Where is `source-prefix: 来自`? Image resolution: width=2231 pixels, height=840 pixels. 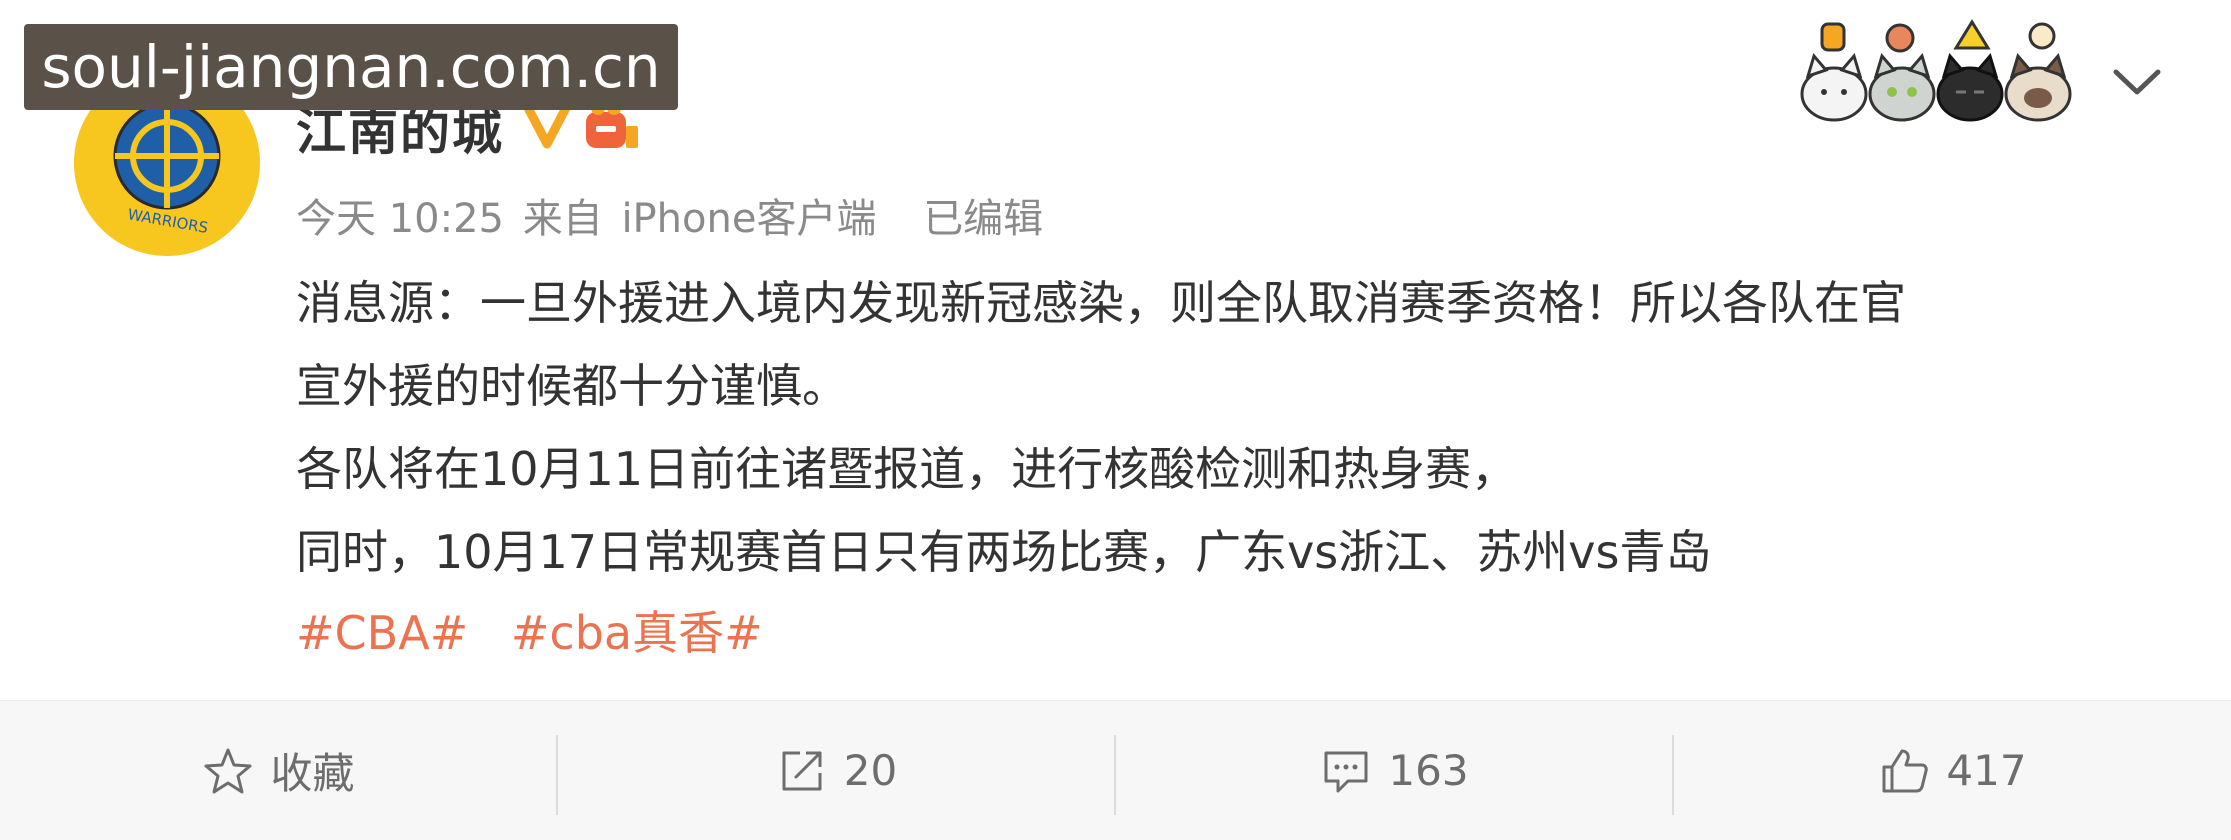
source-prefix: 来自 is located at coordinates (562, 219).